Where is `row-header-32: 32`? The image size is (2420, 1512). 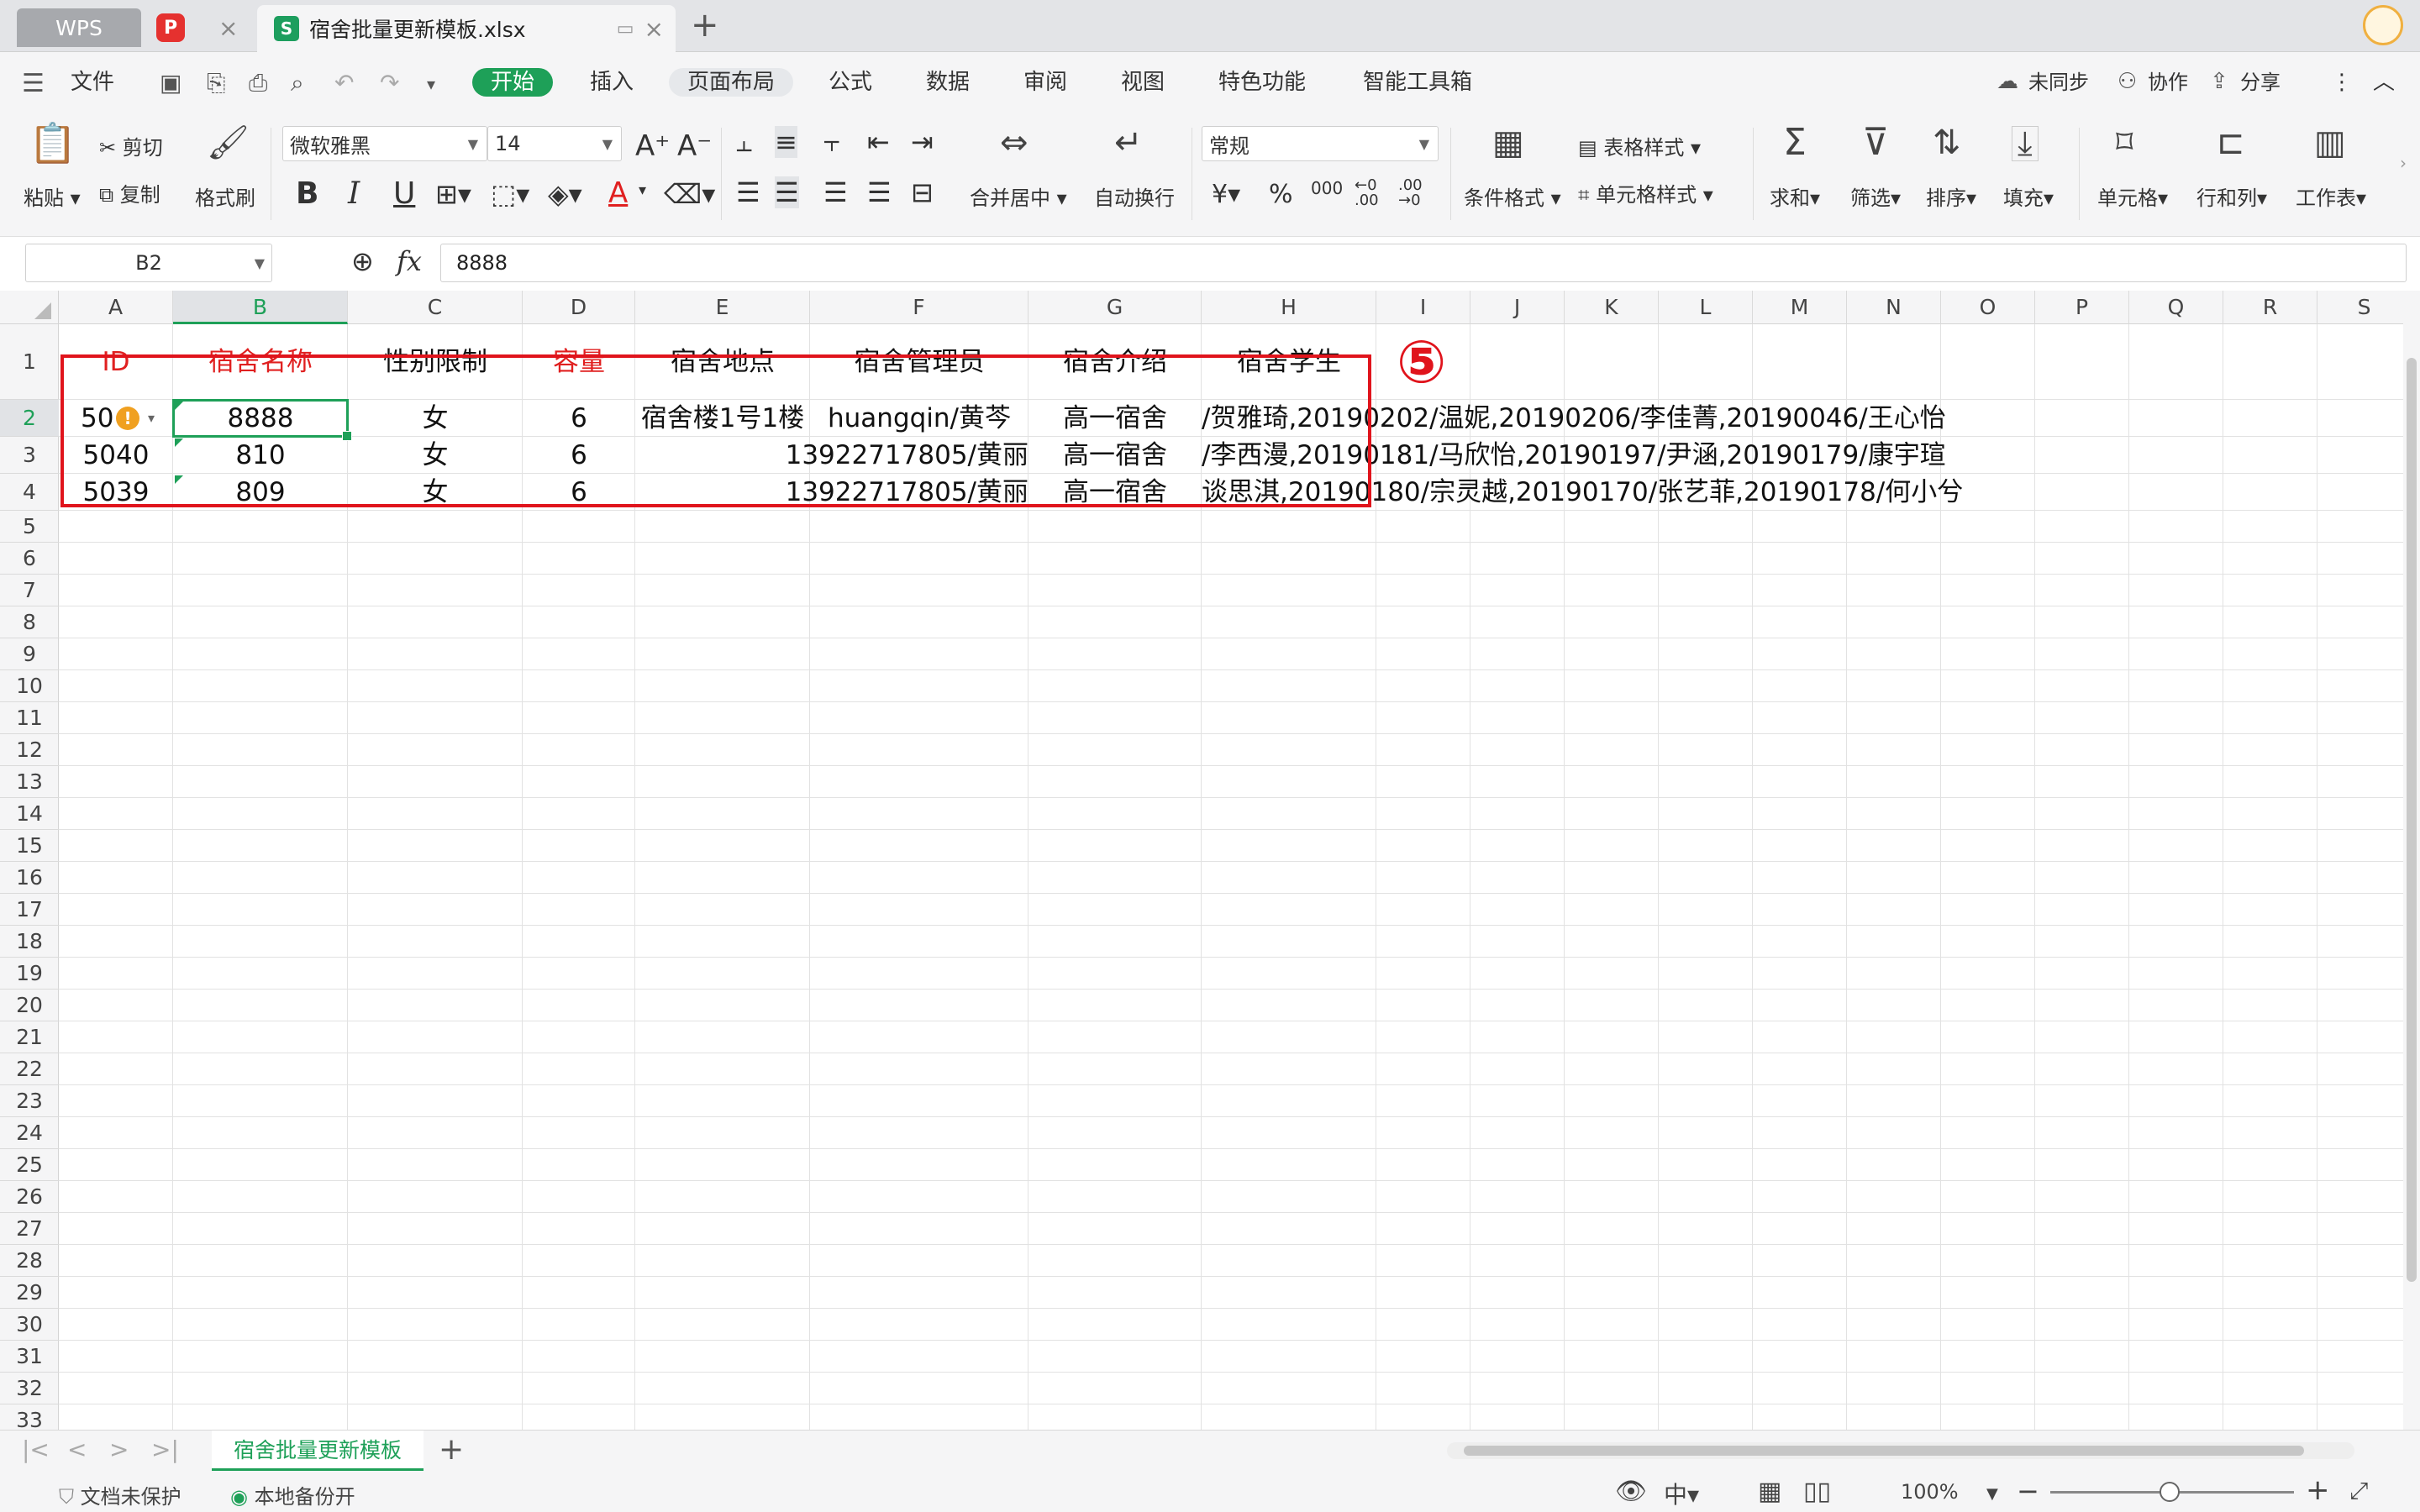
row-header-32: 32 is located at coordinates (29, 1388).